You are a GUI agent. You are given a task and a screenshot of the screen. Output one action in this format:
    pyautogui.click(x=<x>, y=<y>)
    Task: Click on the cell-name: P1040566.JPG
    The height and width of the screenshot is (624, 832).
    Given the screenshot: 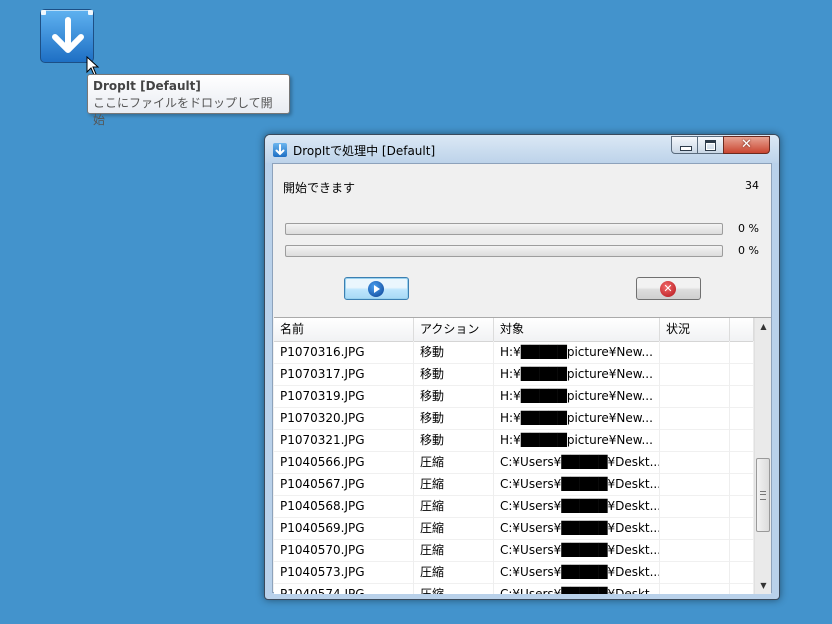 What is the action you would take?
    pyautogui.click(x=344, y=462)
    